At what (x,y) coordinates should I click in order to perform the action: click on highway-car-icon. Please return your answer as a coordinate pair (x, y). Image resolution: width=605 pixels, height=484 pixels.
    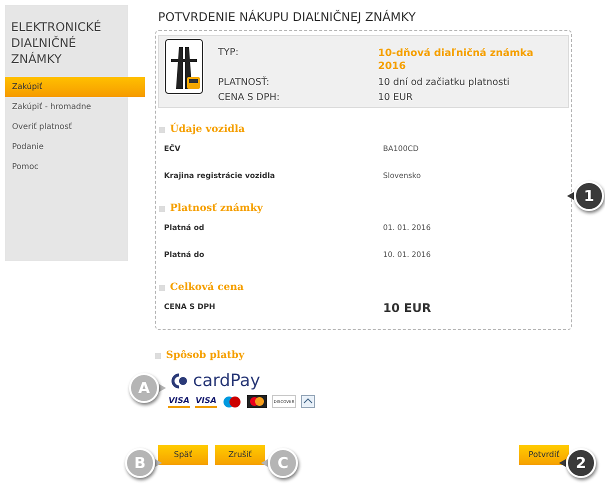
    Looking at the image, I should click on (184, 66).